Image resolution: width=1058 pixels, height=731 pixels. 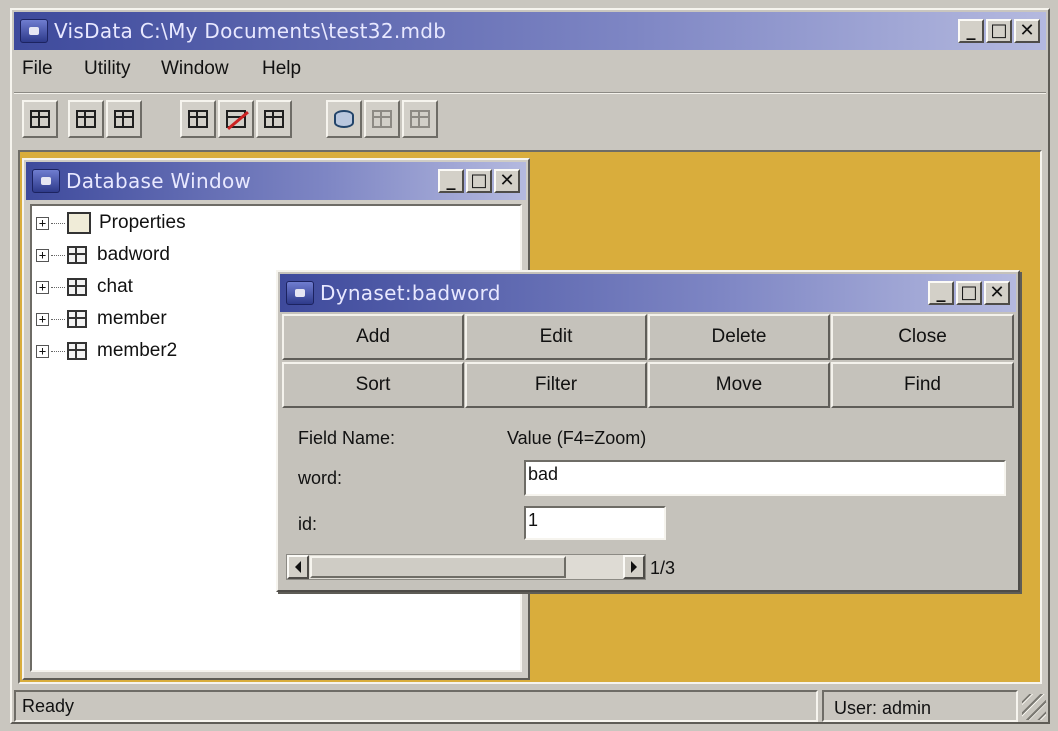 What do you see at coordinates (281, 69) in the screenshot?
I see `menu-help: Help` at bounding box center [281, 69].